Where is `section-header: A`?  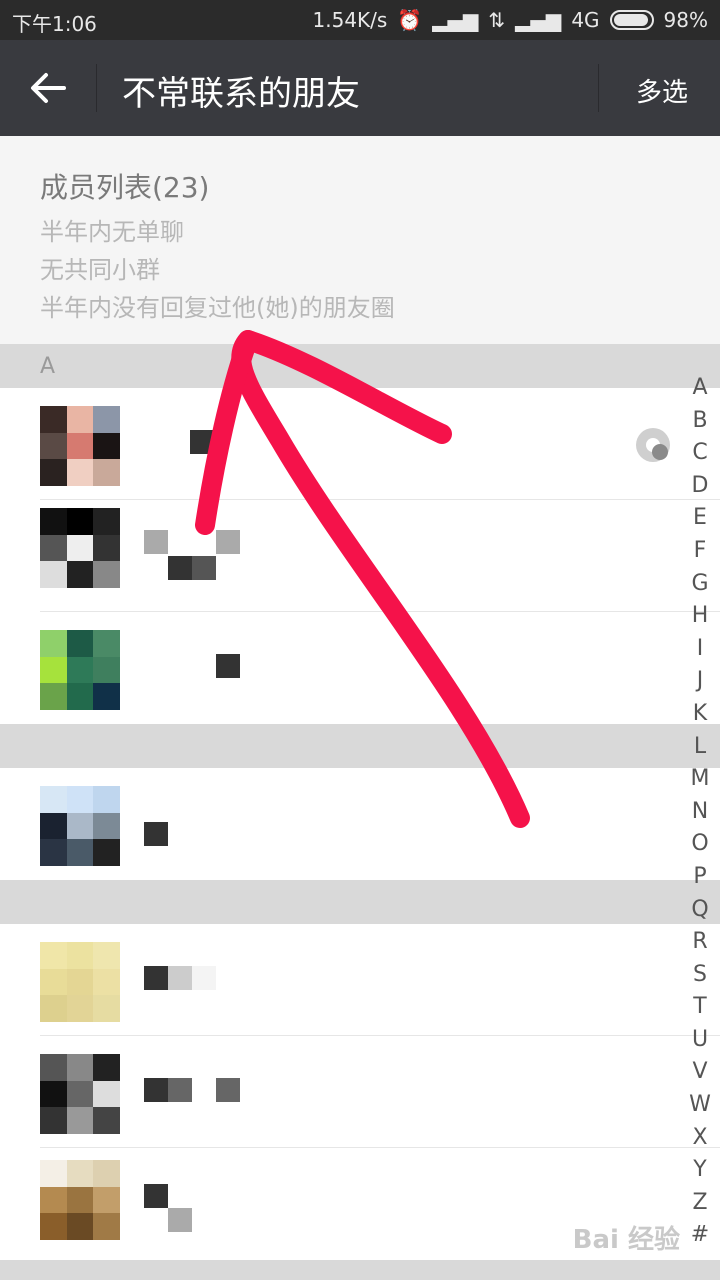 section-header: A is located at coordinates (360, 366).